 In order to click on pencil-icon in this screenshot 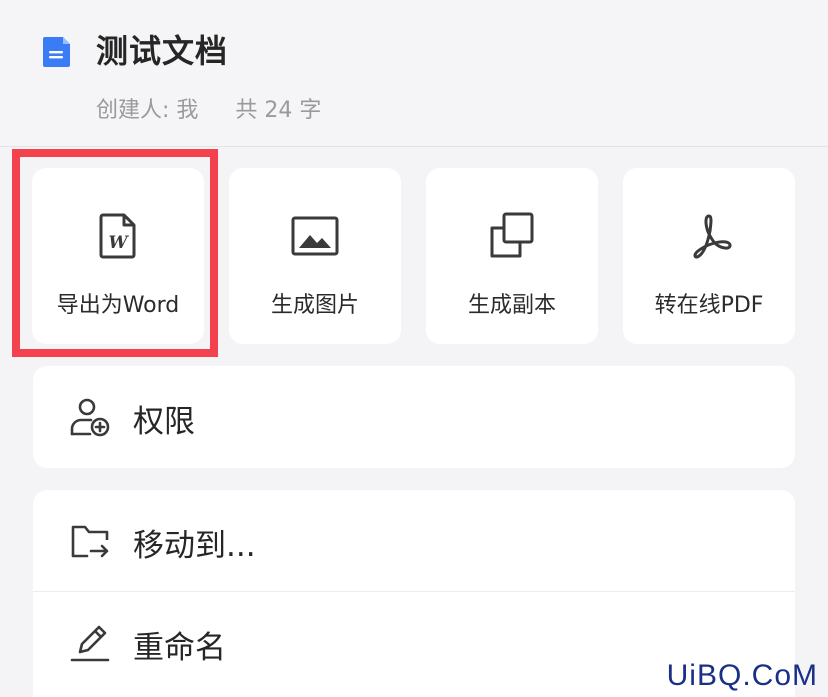, I will do `click(90, 643)`.